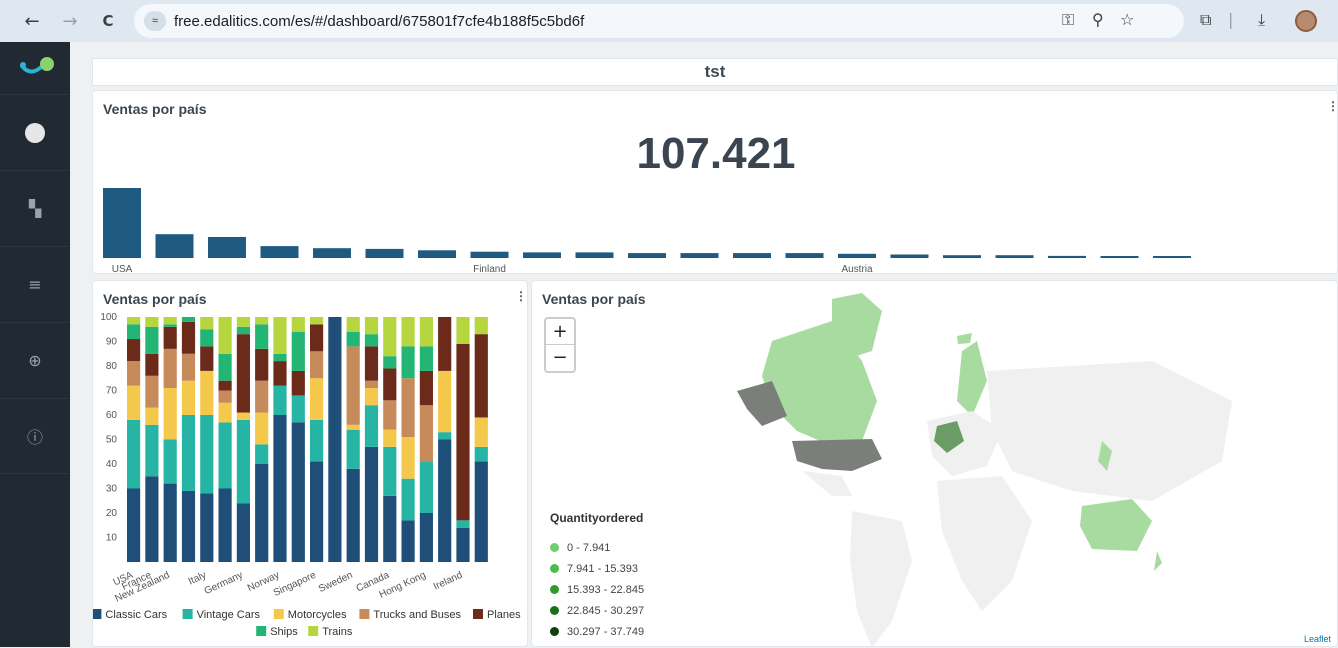  Describe the element at coordinates (1068, 20) in the screenshot. I see `password-key-icon: ⚿` at that location.